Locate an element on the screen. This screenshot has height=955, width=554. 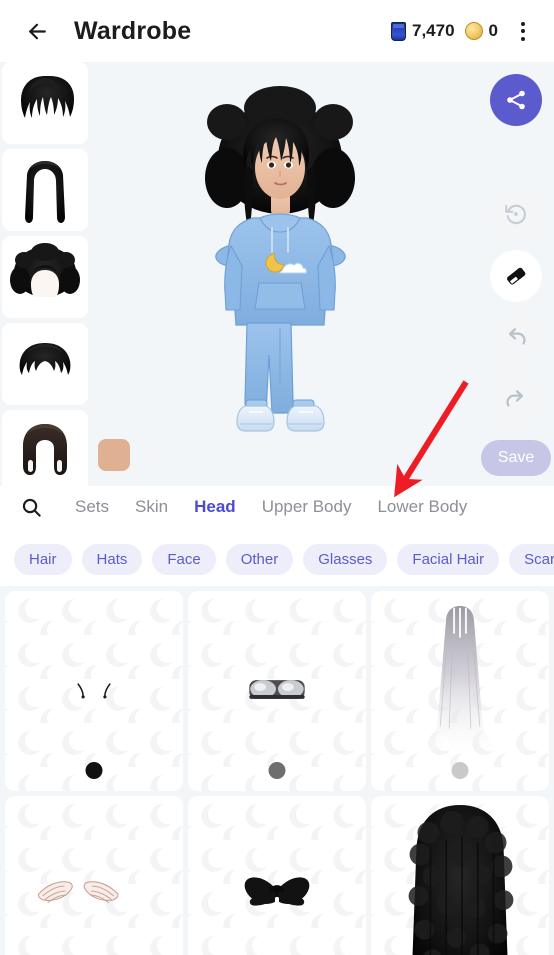
hair-thumbnail-rail is located at coordinates (45, 274).